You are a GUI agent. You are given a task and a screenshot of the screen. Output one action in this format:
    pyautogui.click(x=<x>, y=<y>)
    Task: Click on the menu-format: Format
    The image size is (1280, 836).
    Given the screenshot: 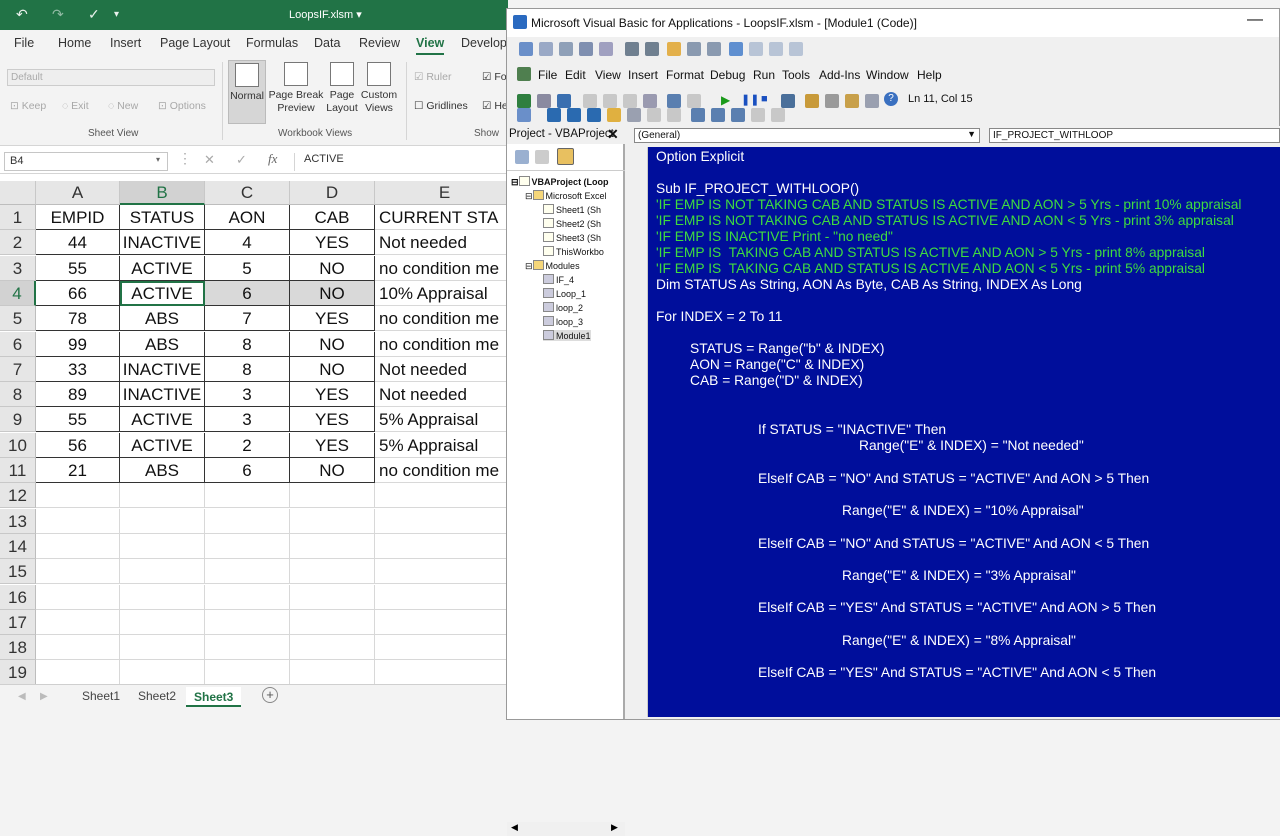 What is the action you would take?
    pyautogui.click(x=685, y=75)
    